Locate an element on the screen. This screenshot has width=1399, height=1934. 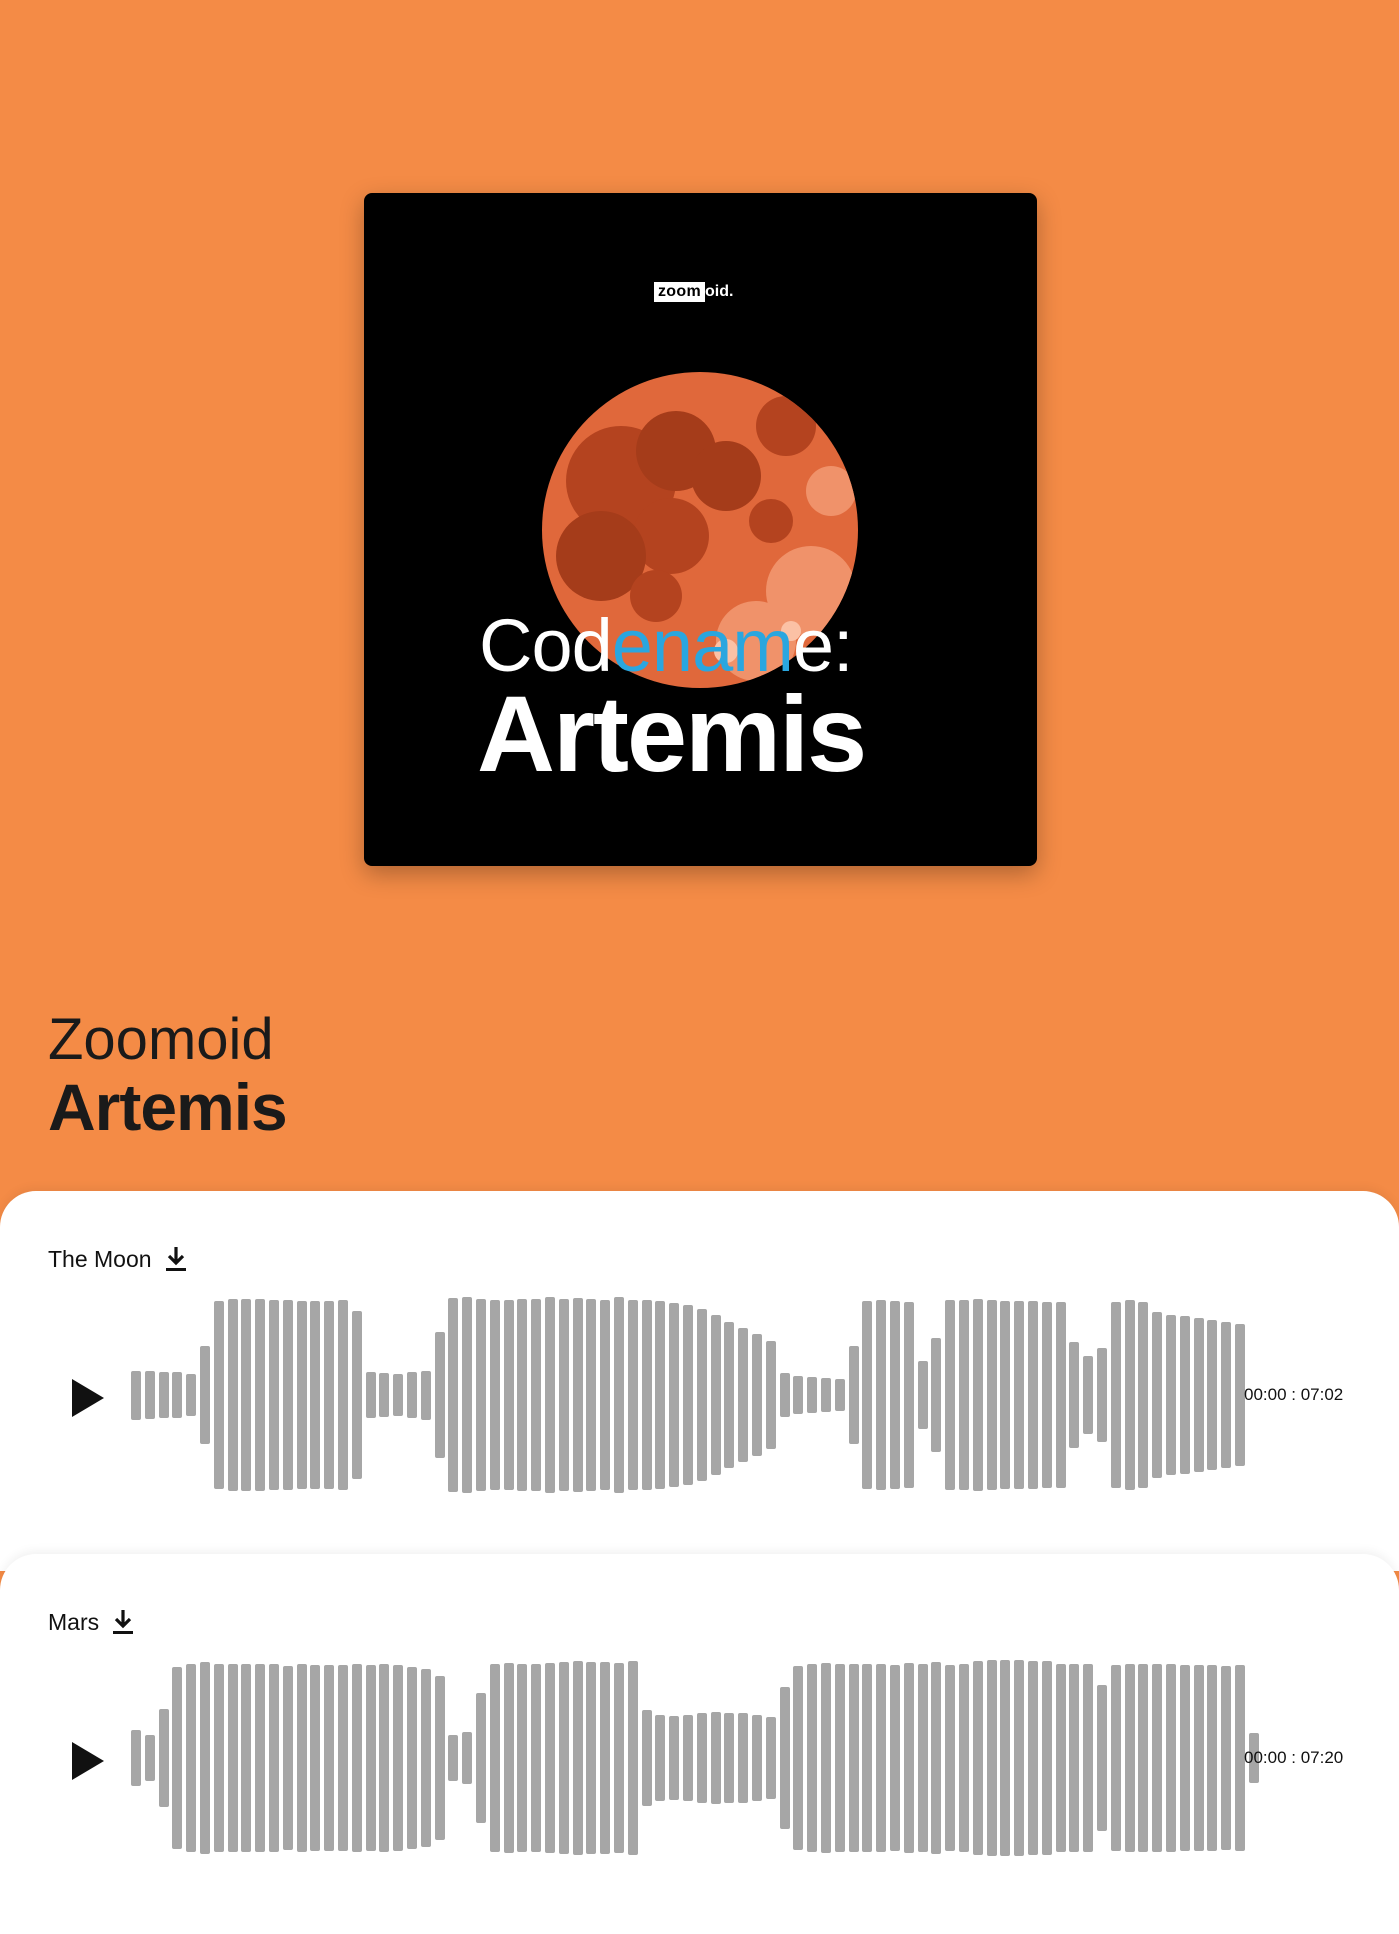
track-header: Mars is located at coordinates (91, 1622).